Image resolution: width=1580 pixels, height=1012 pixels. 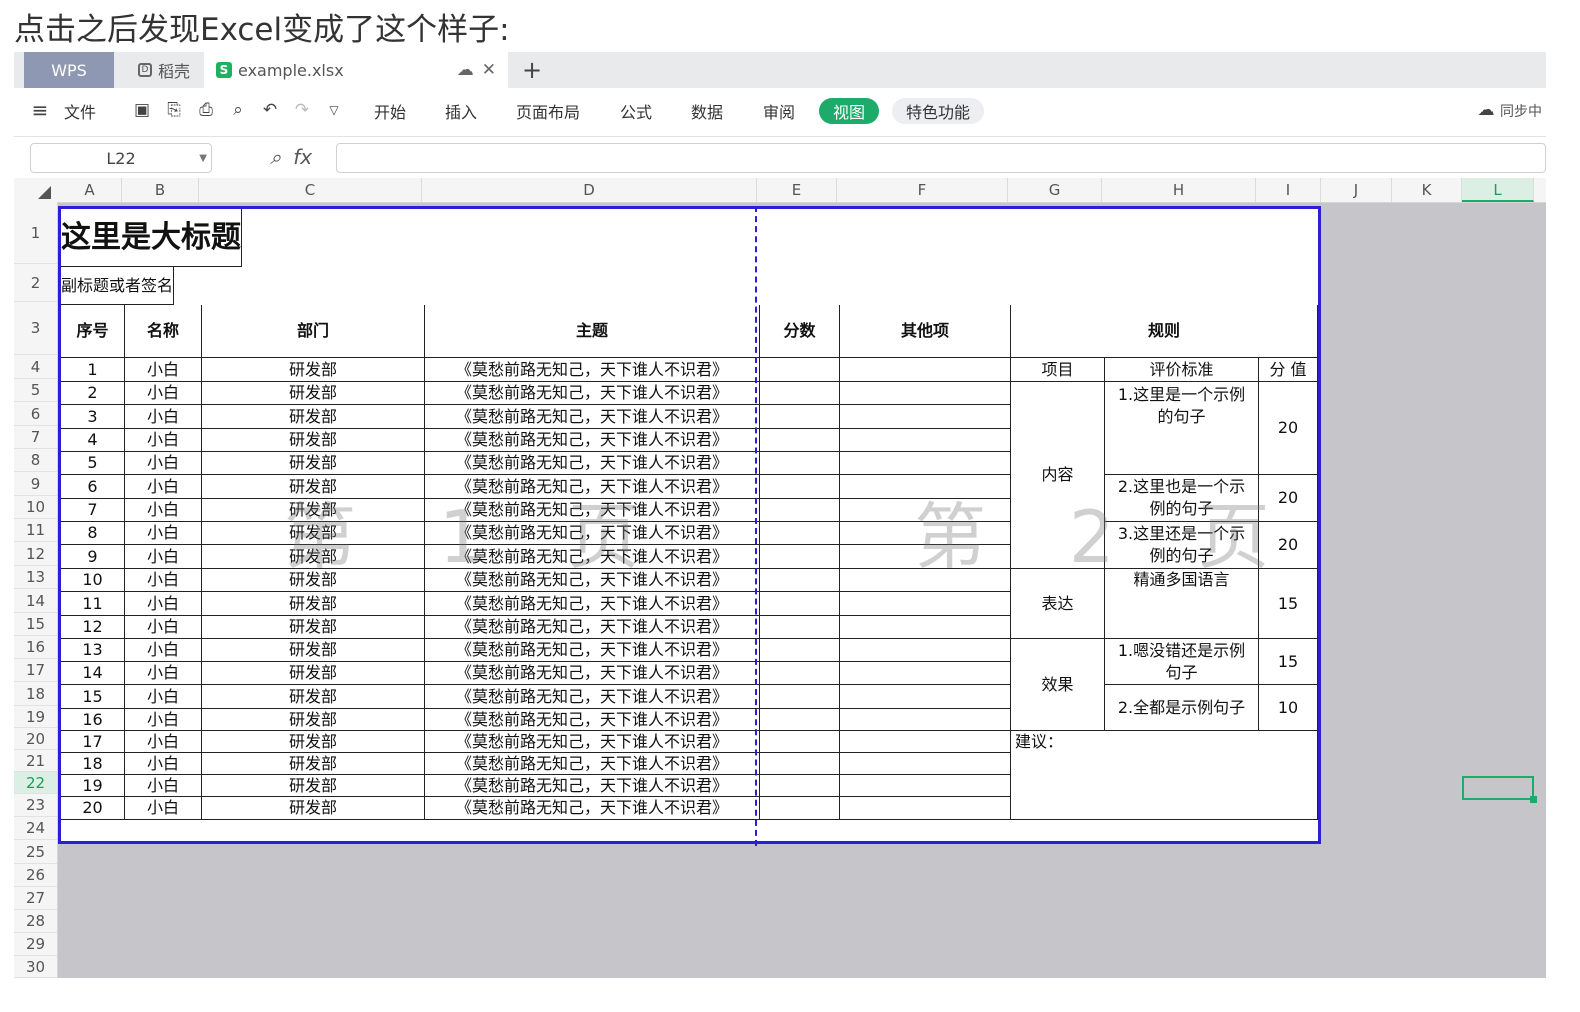 What do you see at coordinates (1533, 799) in the screenshot?
I see `fill-handle` at bounding box center [1533, 799].